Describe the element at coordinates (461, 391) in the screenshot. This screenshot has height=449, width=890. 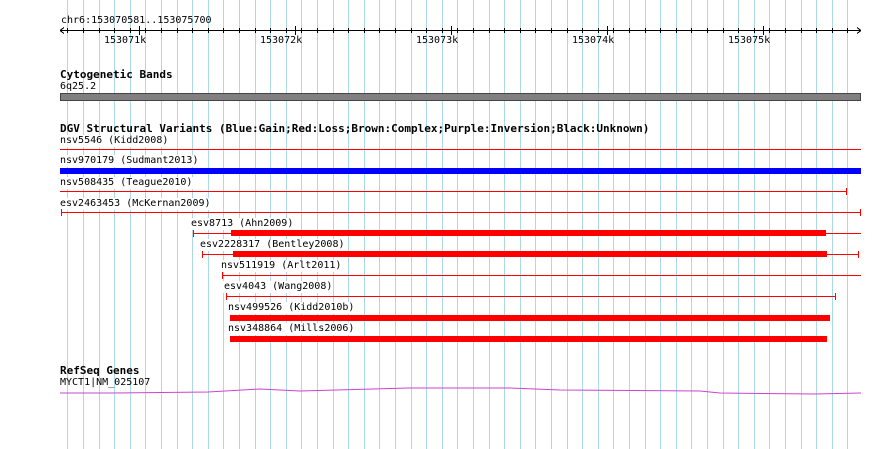
I see `refseq-gene-line` at that location.